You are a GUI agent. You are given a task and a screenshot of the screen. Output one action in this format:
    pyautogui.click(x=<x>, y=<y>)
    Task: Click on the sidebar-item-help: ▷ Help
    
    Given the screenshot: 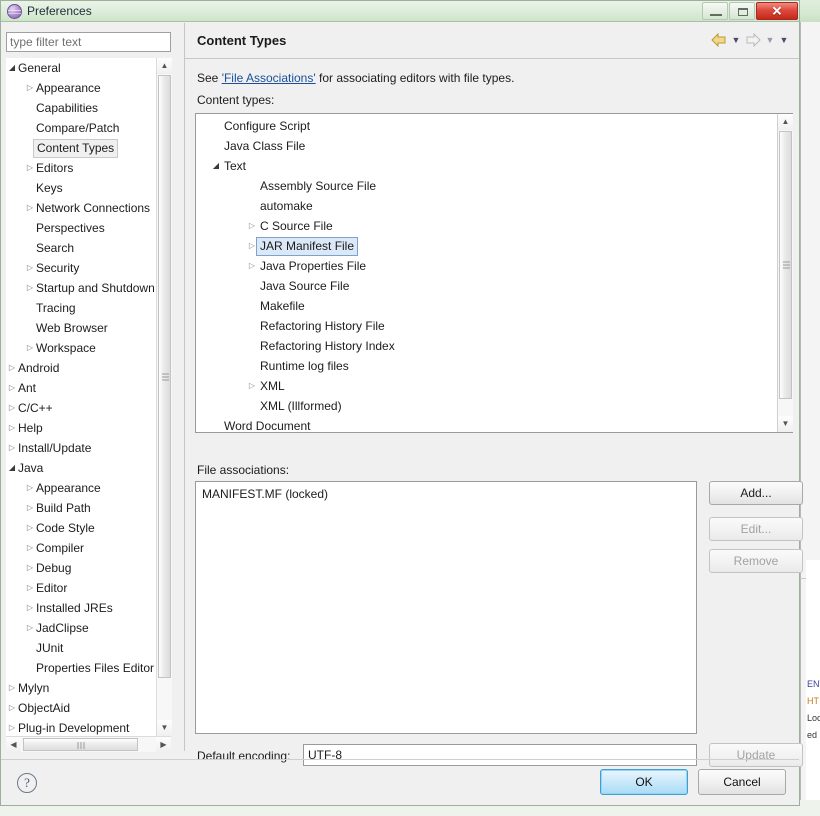 What is the action you would take?
    pyautogui.click(x=82, y=428)
    